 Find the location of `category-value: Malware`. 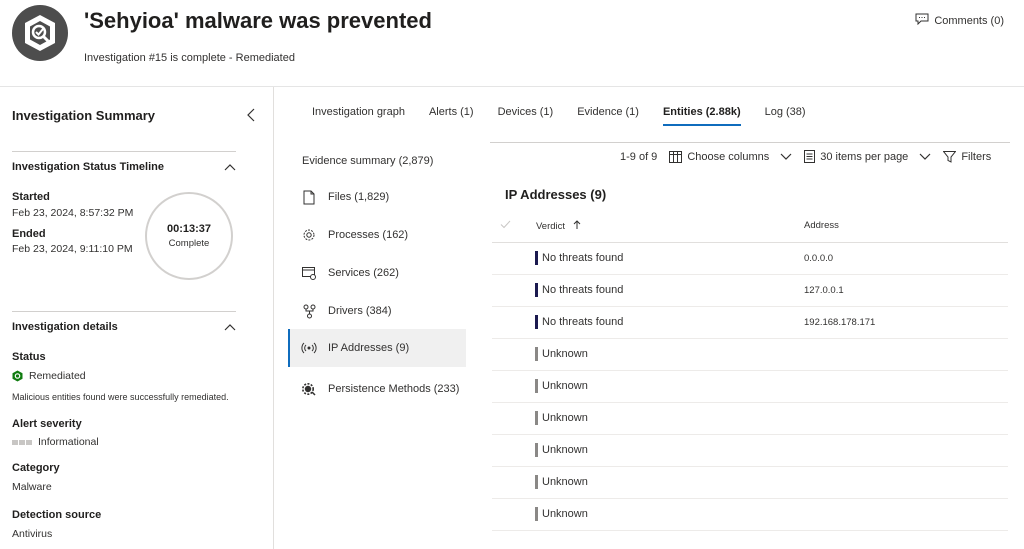

category-value: Malware is located at coordinates (32, 487).